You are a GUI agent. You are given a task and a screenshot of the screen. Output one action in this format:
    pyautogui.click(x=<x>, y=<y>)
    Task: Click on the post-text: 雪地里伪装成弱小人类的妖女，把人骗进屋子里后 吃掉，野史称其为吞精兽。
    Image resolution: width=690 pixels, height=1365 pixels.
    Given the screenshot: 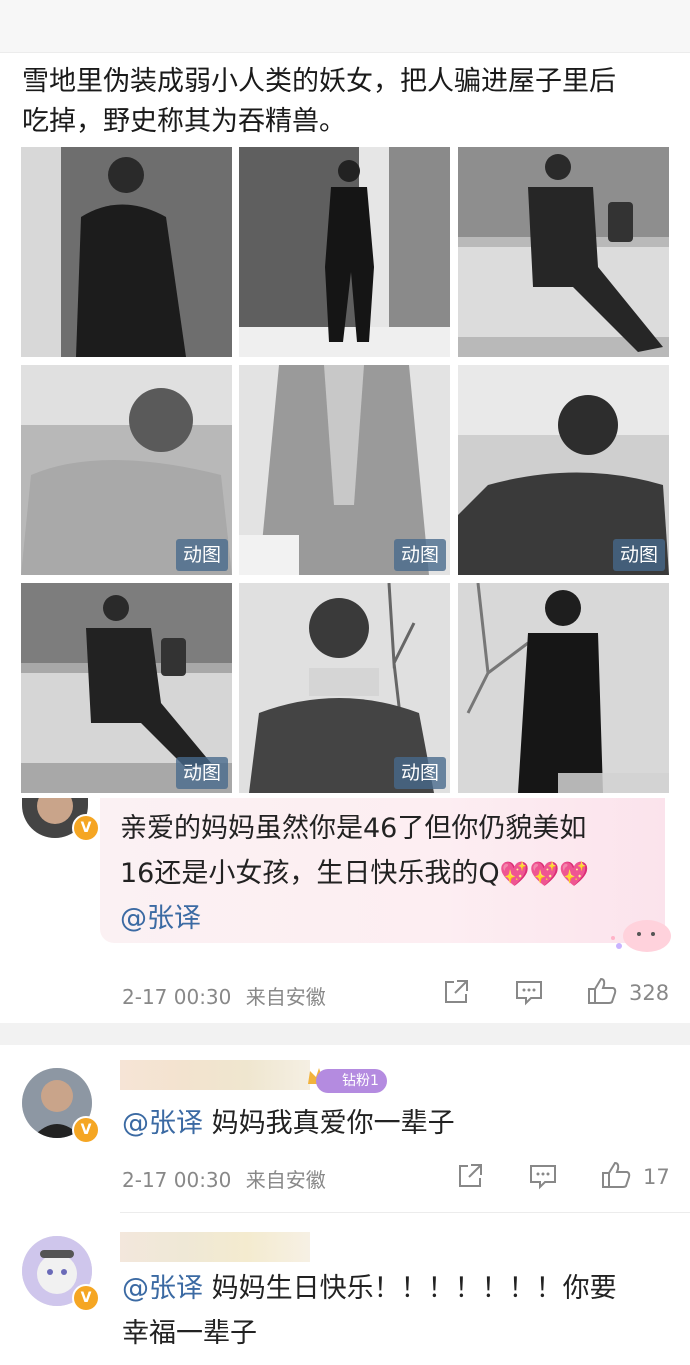 What is the action you would take?
    pyautogui.click(x=347, y=102)
    